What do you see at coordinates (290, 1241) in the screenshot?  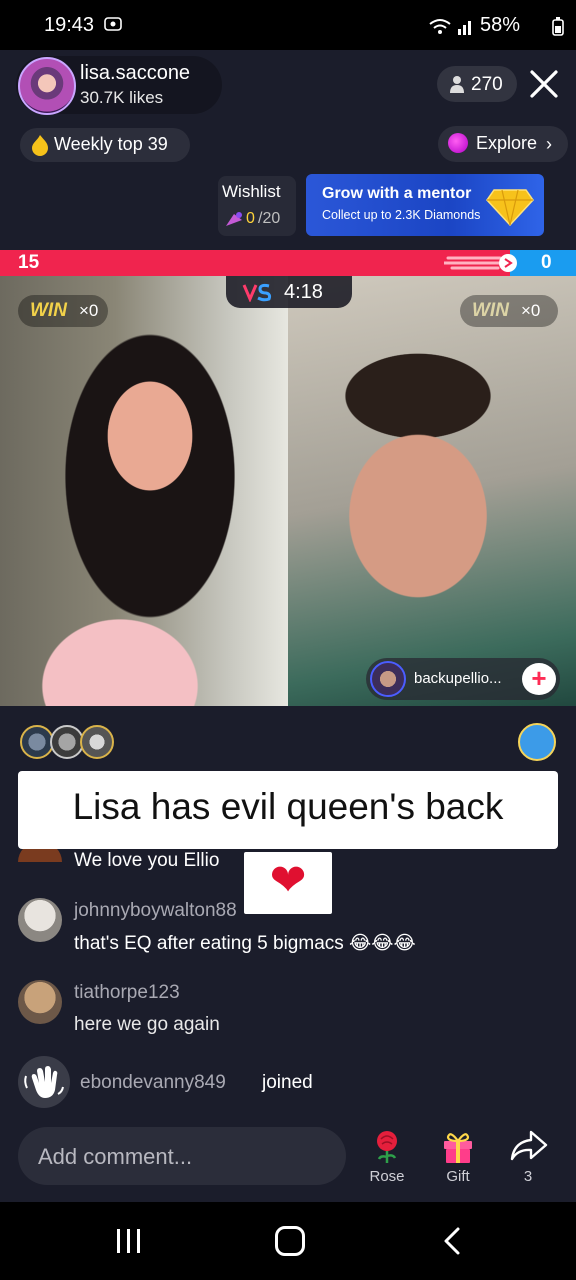 I see `home-icon` at bounding box center [290, 1241].